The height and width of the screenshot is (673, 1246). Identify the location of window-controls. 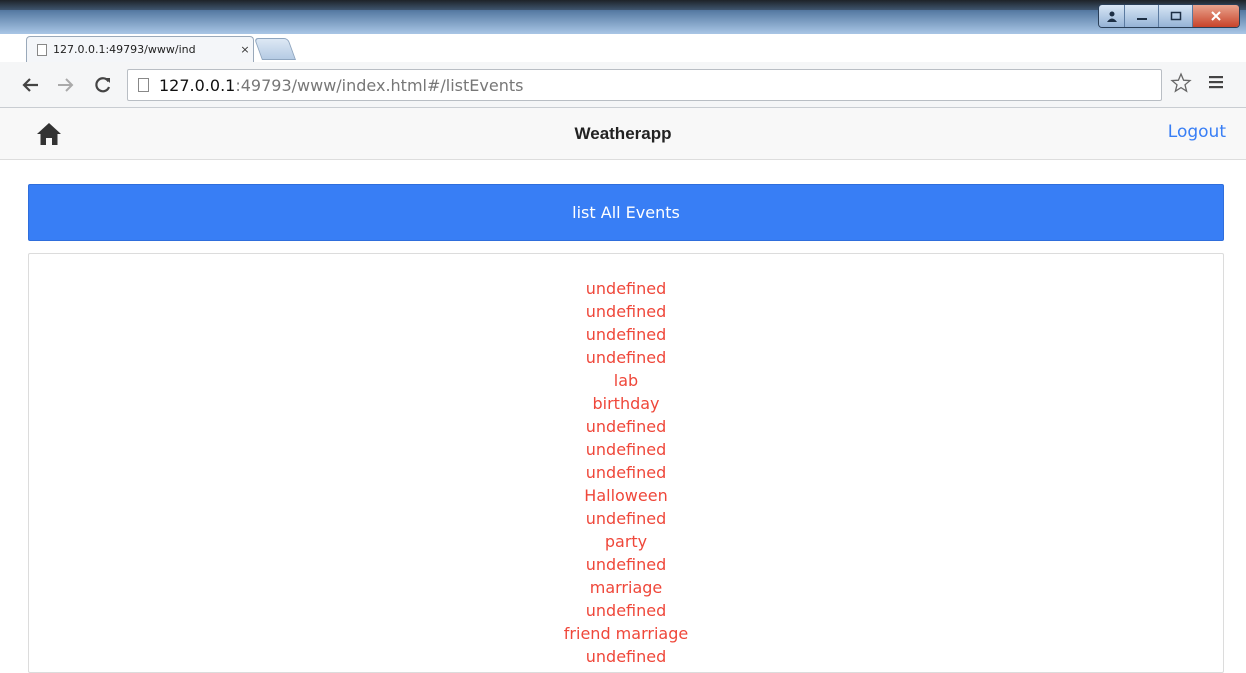
(1169, 16).